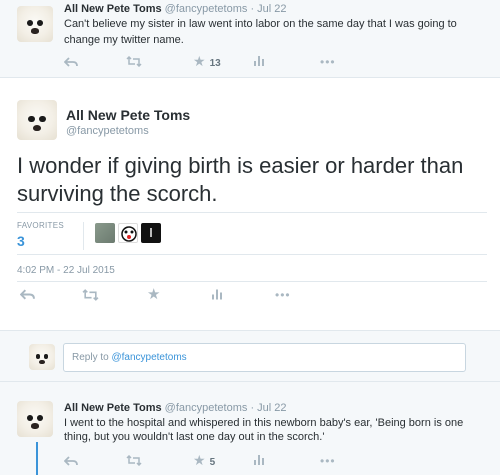  What do you see at coordinates (37, 458) in the screenshot?
I see `thread-line` at bounding box center [37, 458].